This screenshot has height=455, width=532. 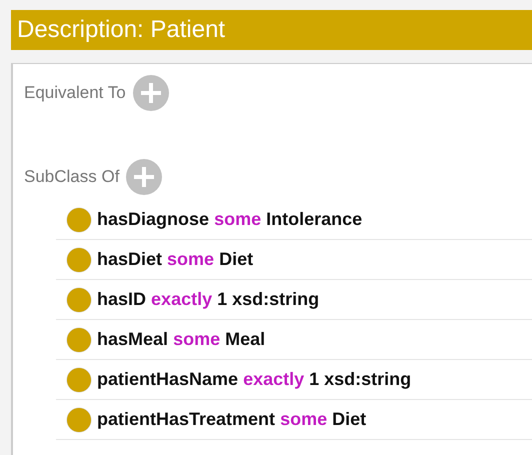 What do you see at coordinates (75, 93) in the screenshot?
I see `section-label: Equivalent To` at bounding box center [75, 93].